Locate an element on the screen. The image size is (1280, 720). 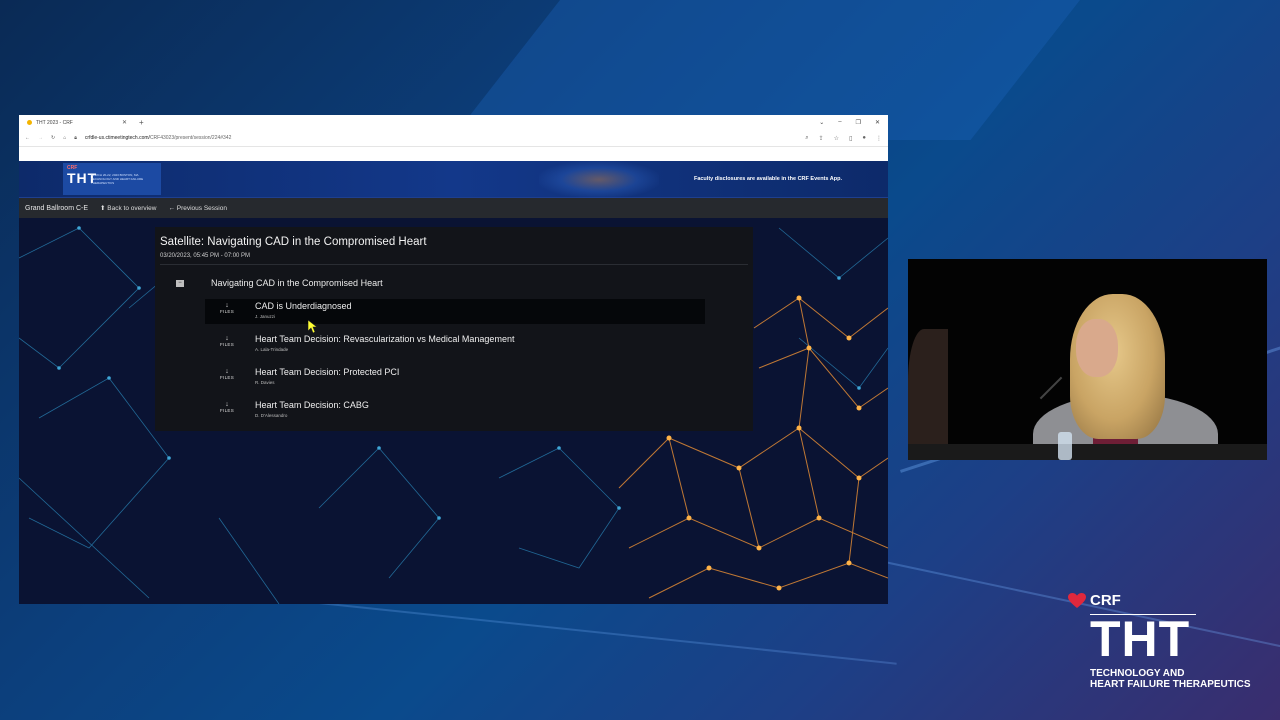
talk-title: CAD is Underdiagnosed is located at coordinates (303, 306).